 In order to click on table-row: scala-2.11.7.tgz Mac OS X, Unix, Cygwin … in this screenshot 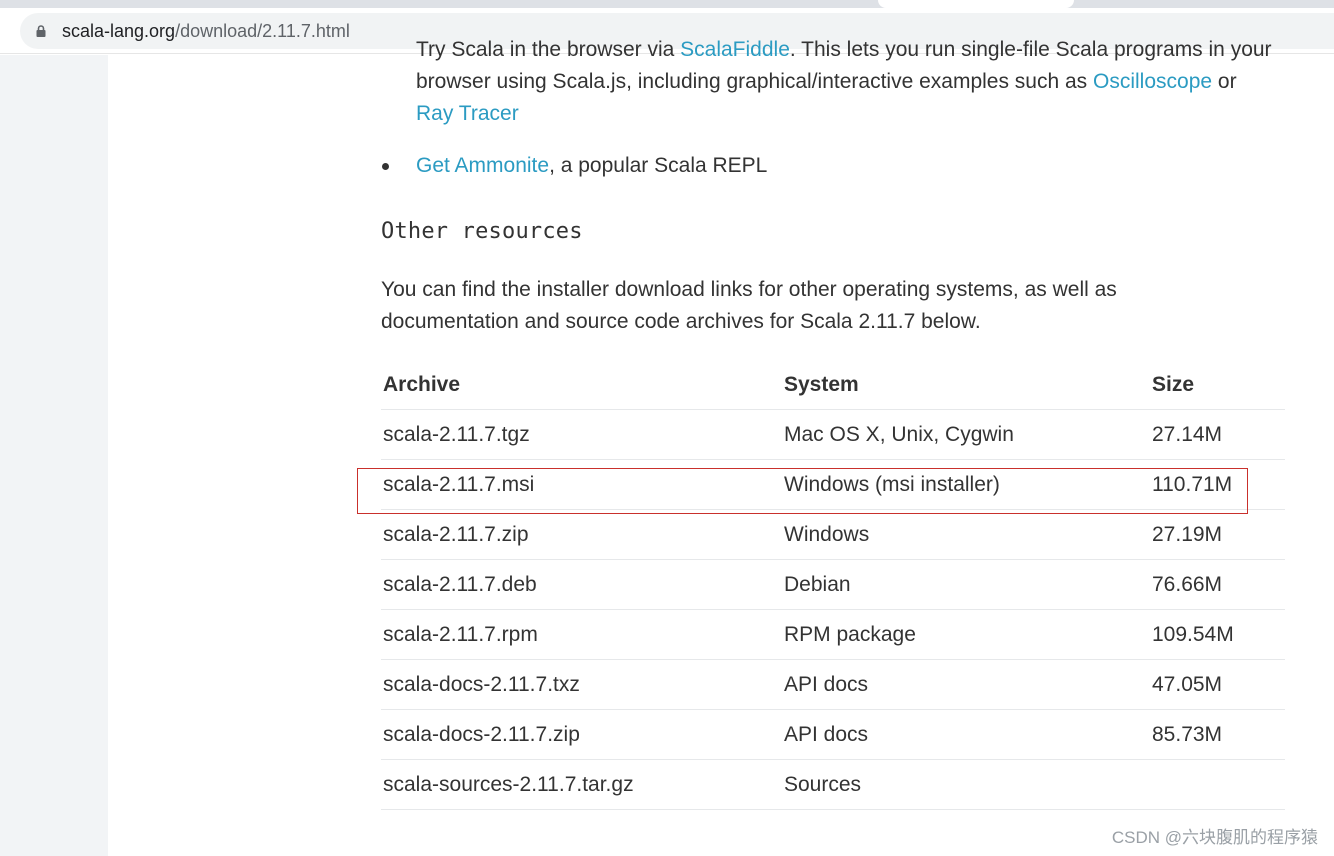, I will do `click(833, 435)`.